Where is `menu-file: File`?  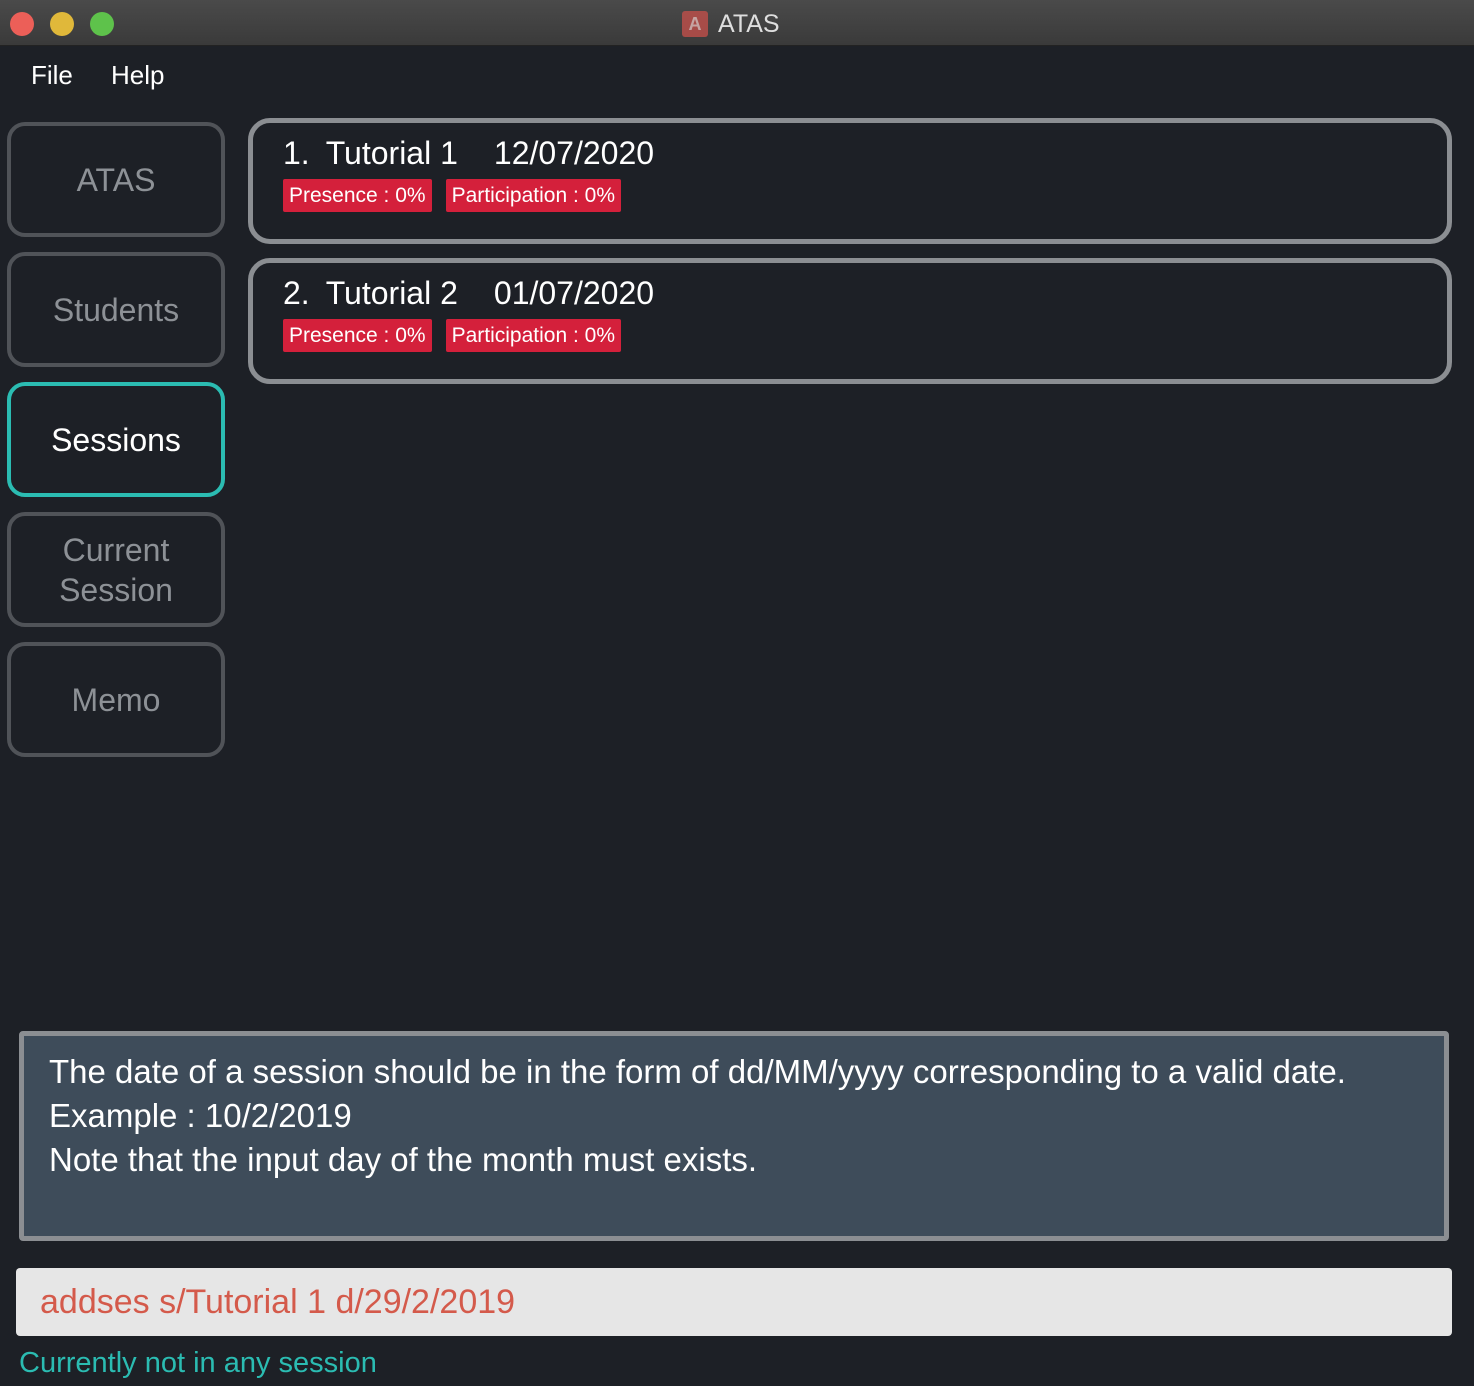 menu-file: File is located at coordinates (52, 75).